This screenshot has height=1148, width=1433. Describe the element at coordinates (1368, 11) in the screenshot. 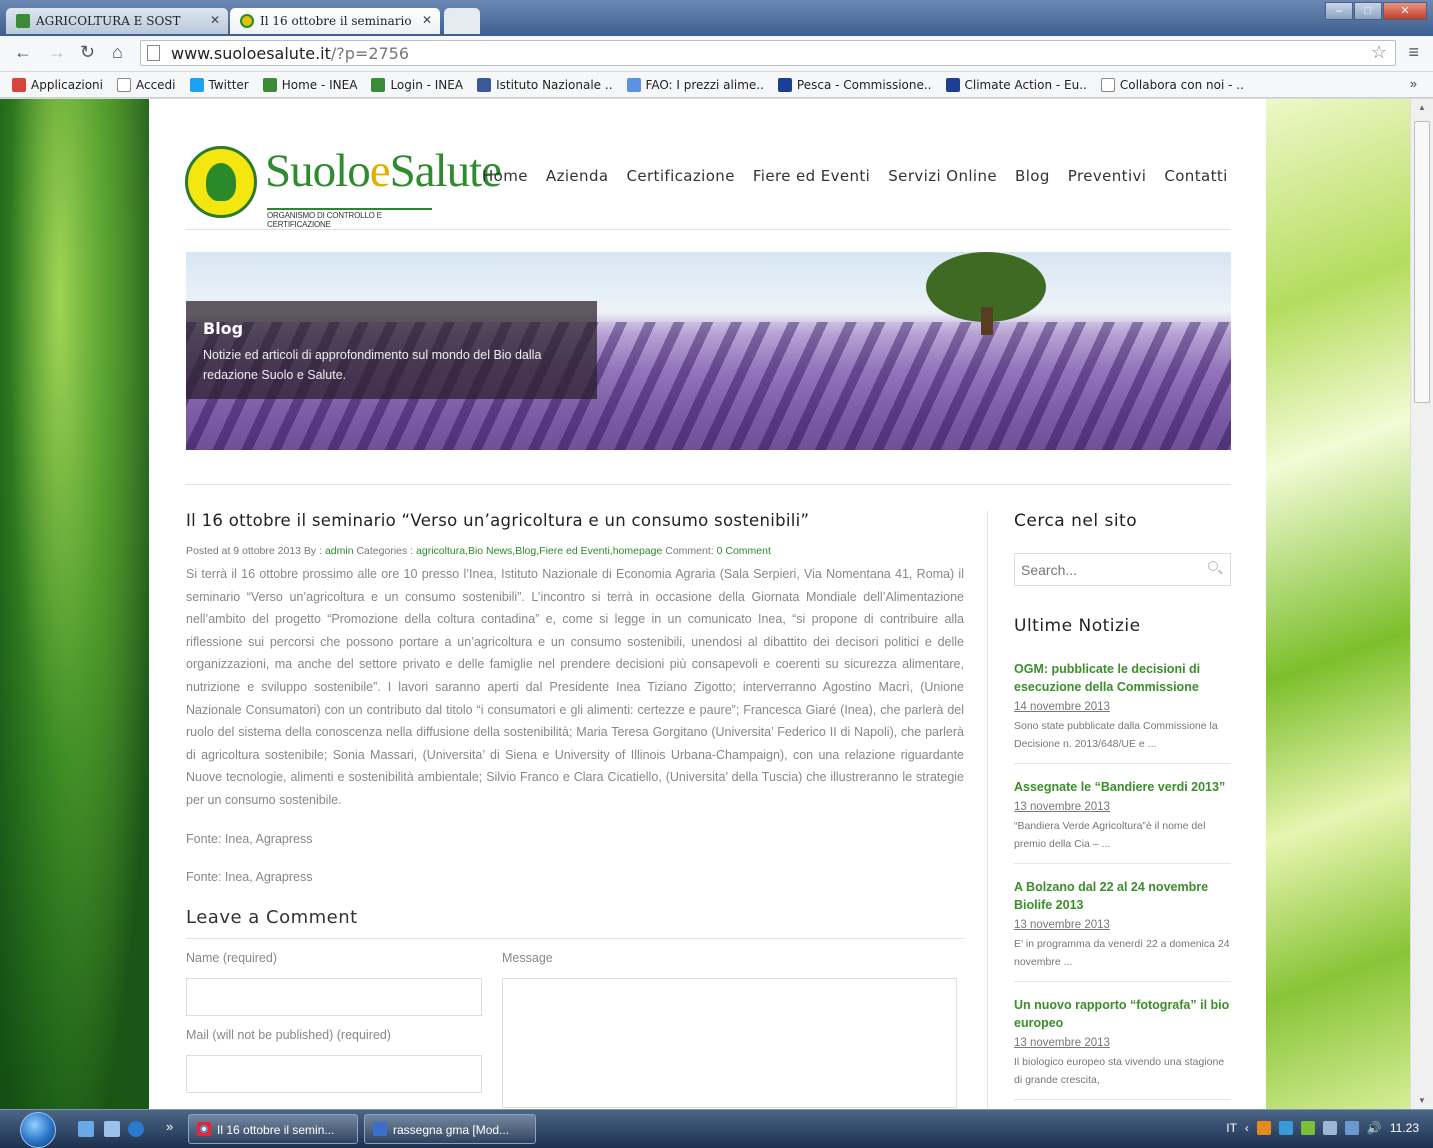

I see `maximize-icon: □` at that location.